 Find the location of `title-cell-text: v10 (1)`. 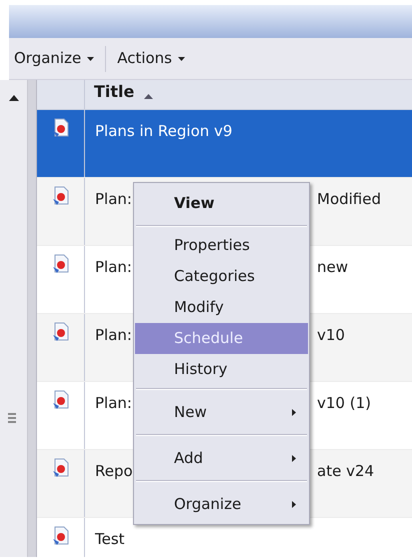

title-cell-text: v10 (1) is located at coordinates (344, 402).